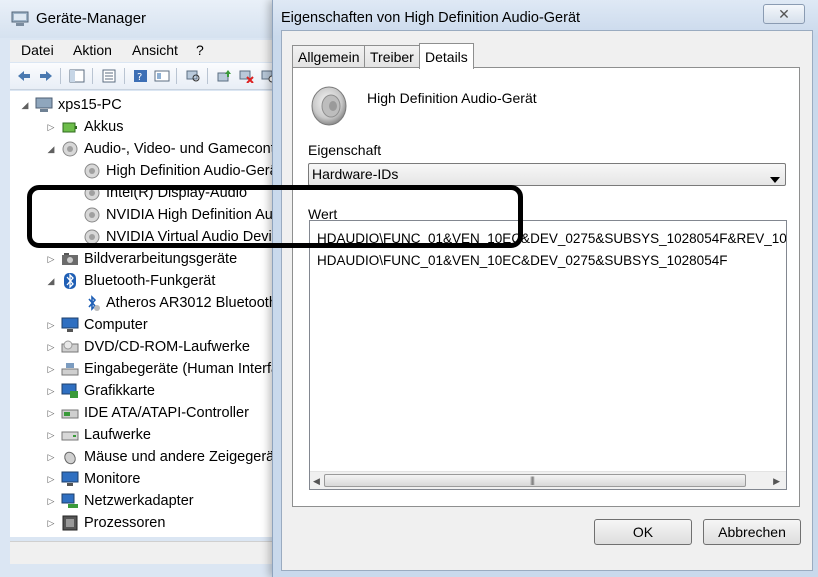 The image size is (818, 577). Describe the element at coordinates (535, 480) in the screenshot. I see `scrollbar-thumb: |||` at that location.